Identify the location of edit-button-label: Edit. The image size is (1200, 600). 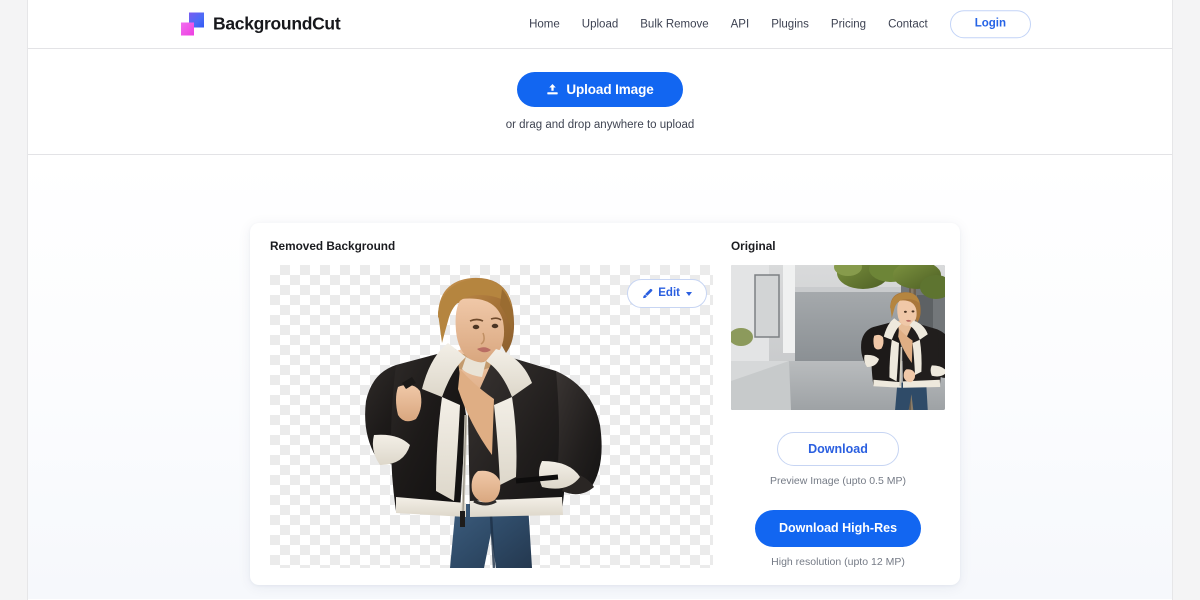
(669, 292).